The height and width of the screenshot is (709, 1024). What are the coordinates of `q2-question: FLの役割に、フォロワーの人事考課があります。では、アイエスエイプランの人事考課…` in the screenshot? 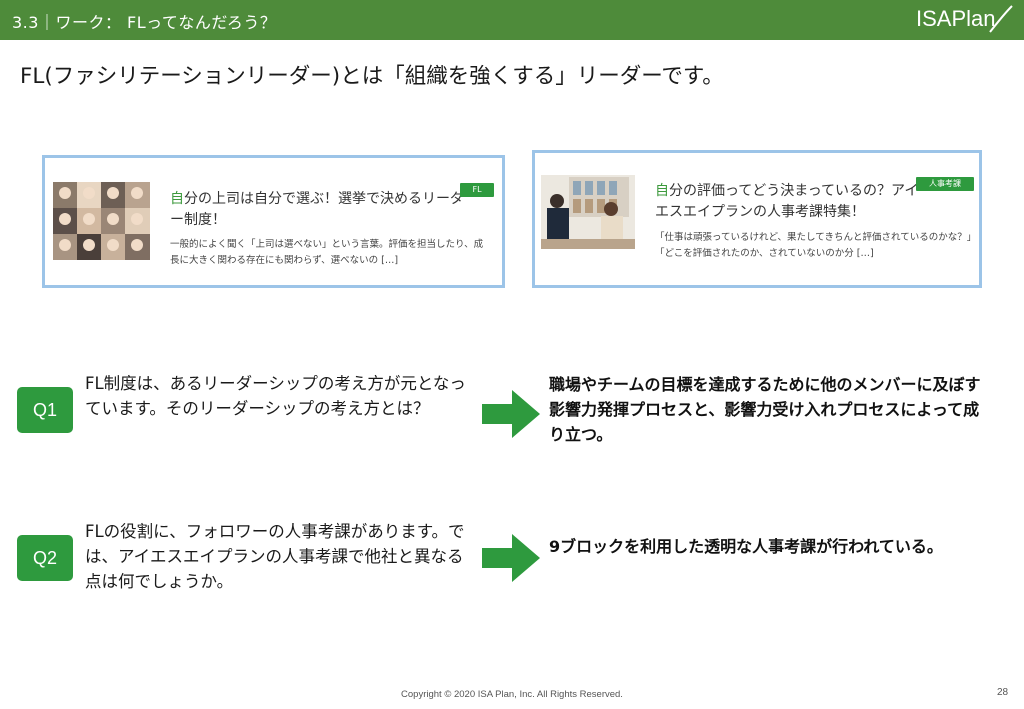 It's located at (275, 556).